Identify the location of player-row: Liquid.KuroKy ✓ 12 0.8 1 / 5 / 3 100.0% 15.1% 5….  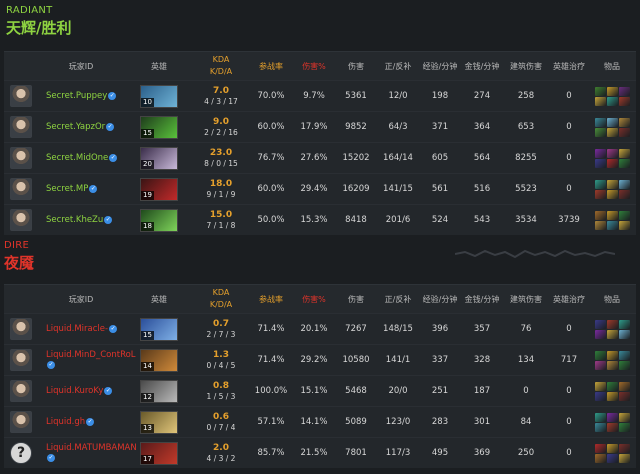
(320, 390).